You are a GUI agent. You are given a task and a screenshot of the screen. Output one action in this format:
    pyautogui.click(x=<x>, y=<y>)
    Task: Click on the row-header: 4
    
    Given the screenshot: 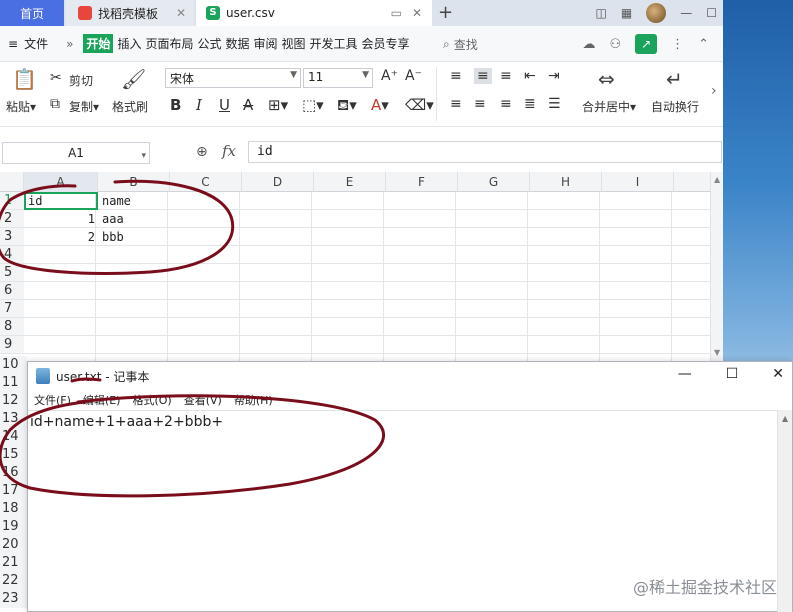 What is the action you would take?
    pyautogui.click(x=12, y=255)
    